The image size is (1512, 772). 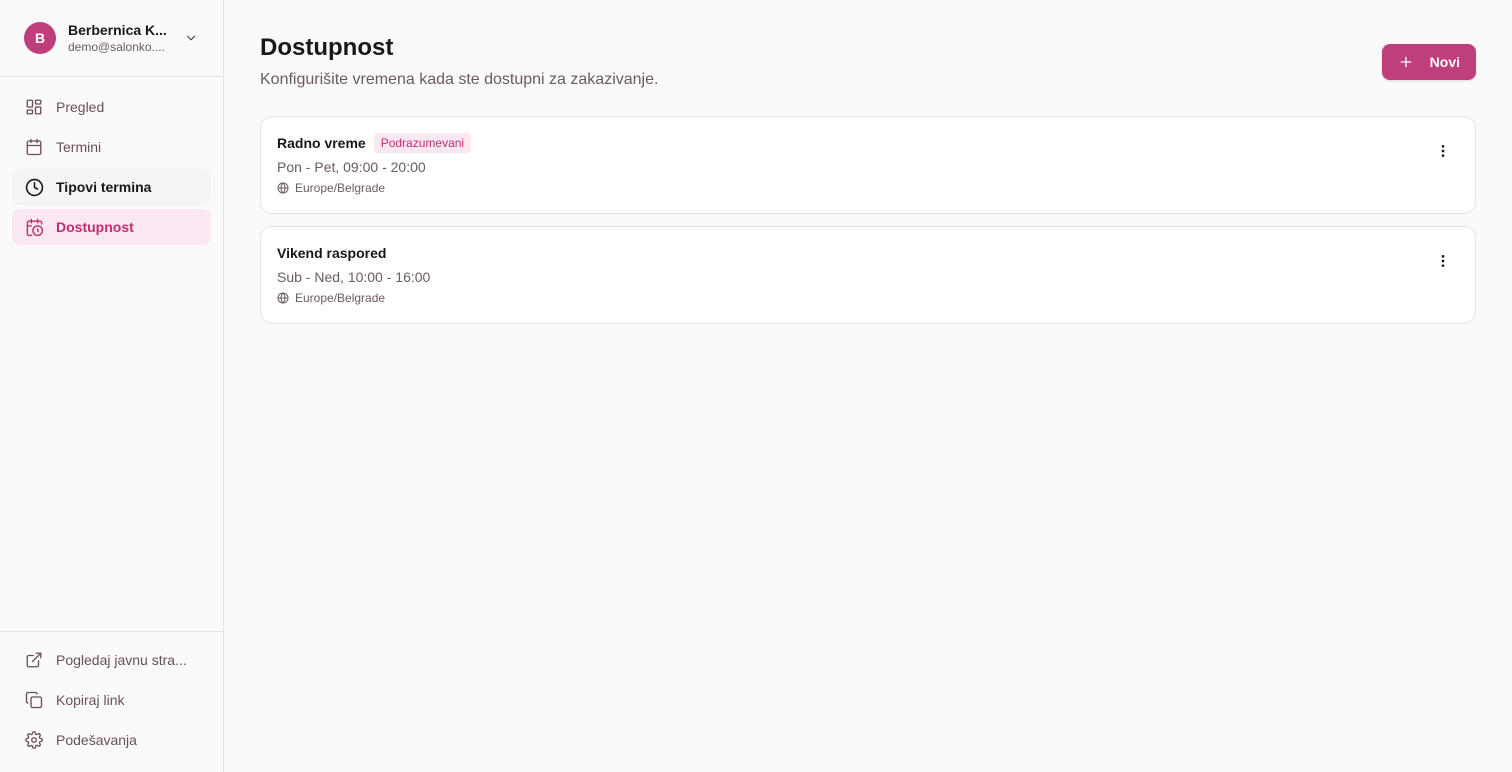 I want to click on clock-icon, so click(x=34, y=187).